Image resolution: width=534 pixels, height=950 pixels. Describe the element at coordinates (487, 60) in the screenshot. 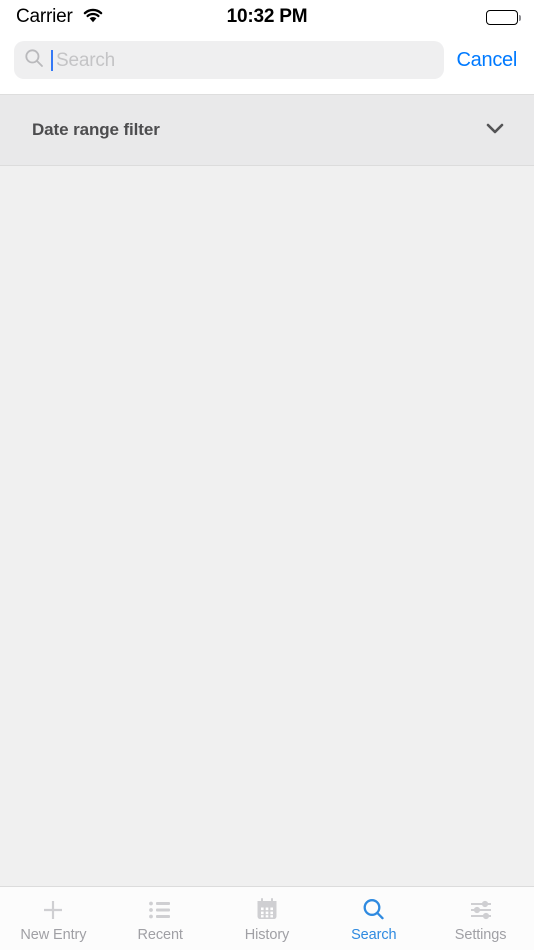

I see `cancel-button: Cancel` at that location.